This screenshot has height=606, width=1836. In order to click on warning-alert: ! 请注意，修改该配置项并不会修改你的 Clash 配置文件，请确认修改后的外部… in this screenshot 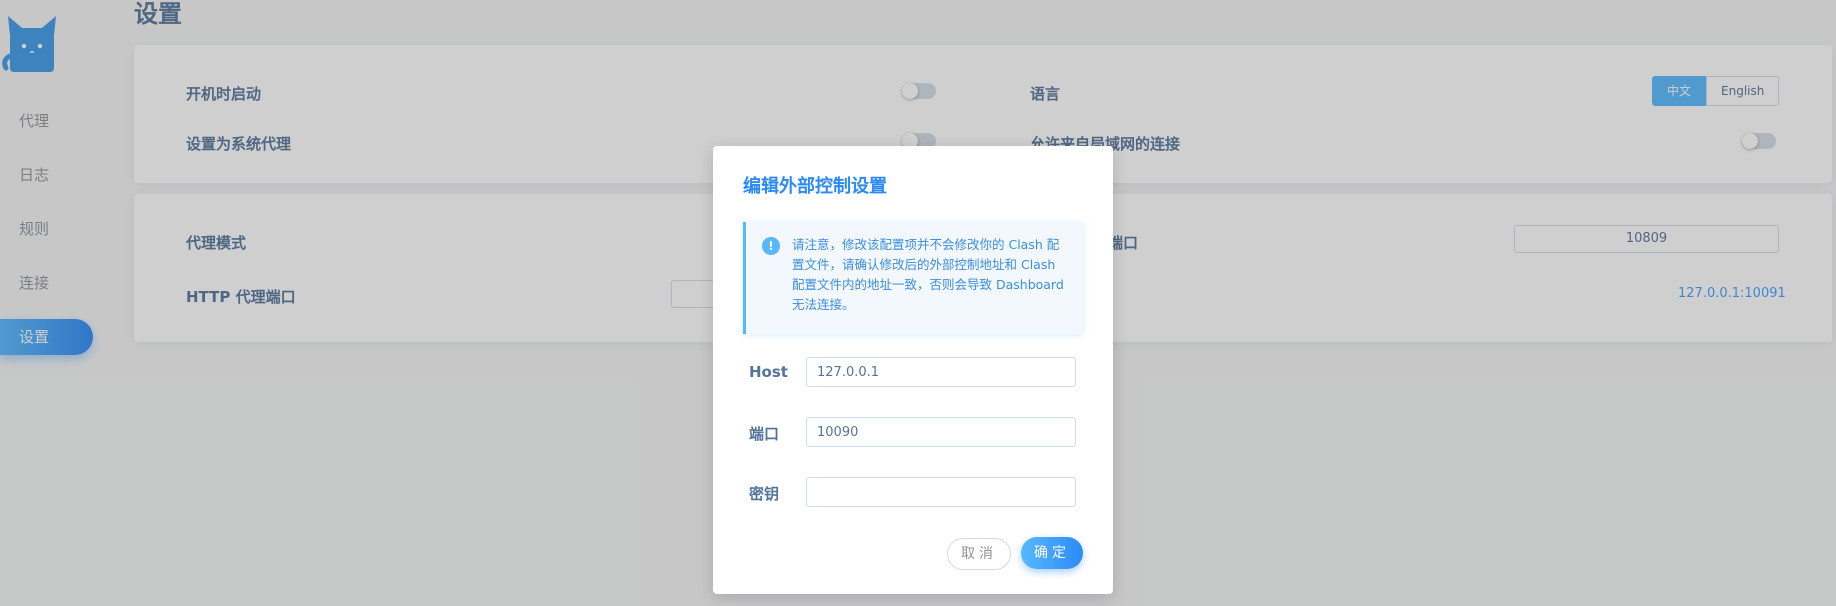, I will do `click(913, 278)`.